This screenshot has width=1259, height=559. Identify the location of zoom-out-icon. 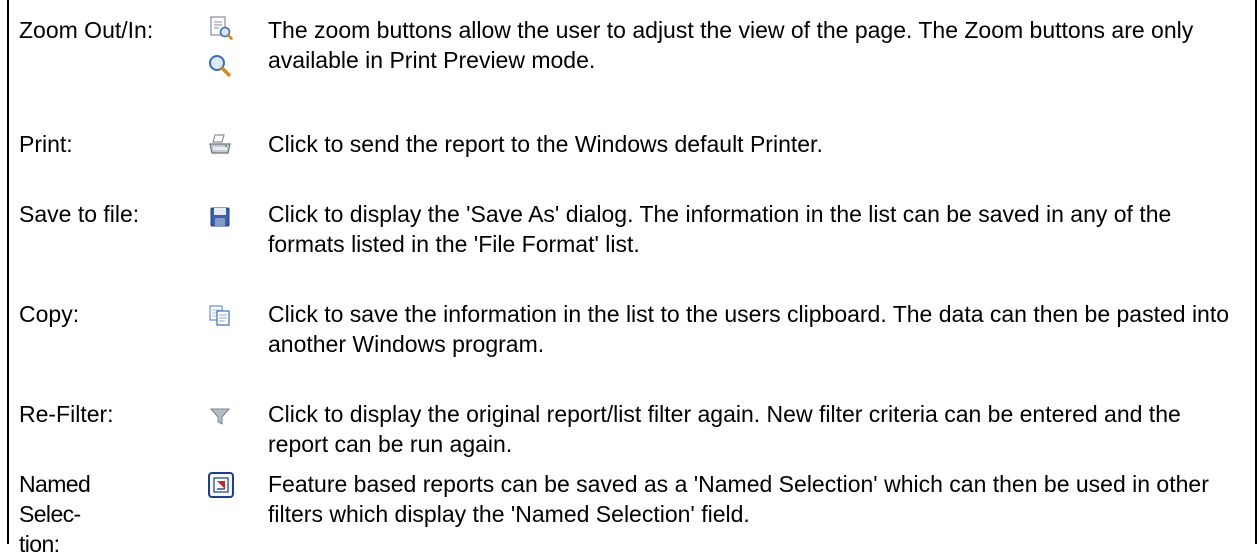
(220, 30).